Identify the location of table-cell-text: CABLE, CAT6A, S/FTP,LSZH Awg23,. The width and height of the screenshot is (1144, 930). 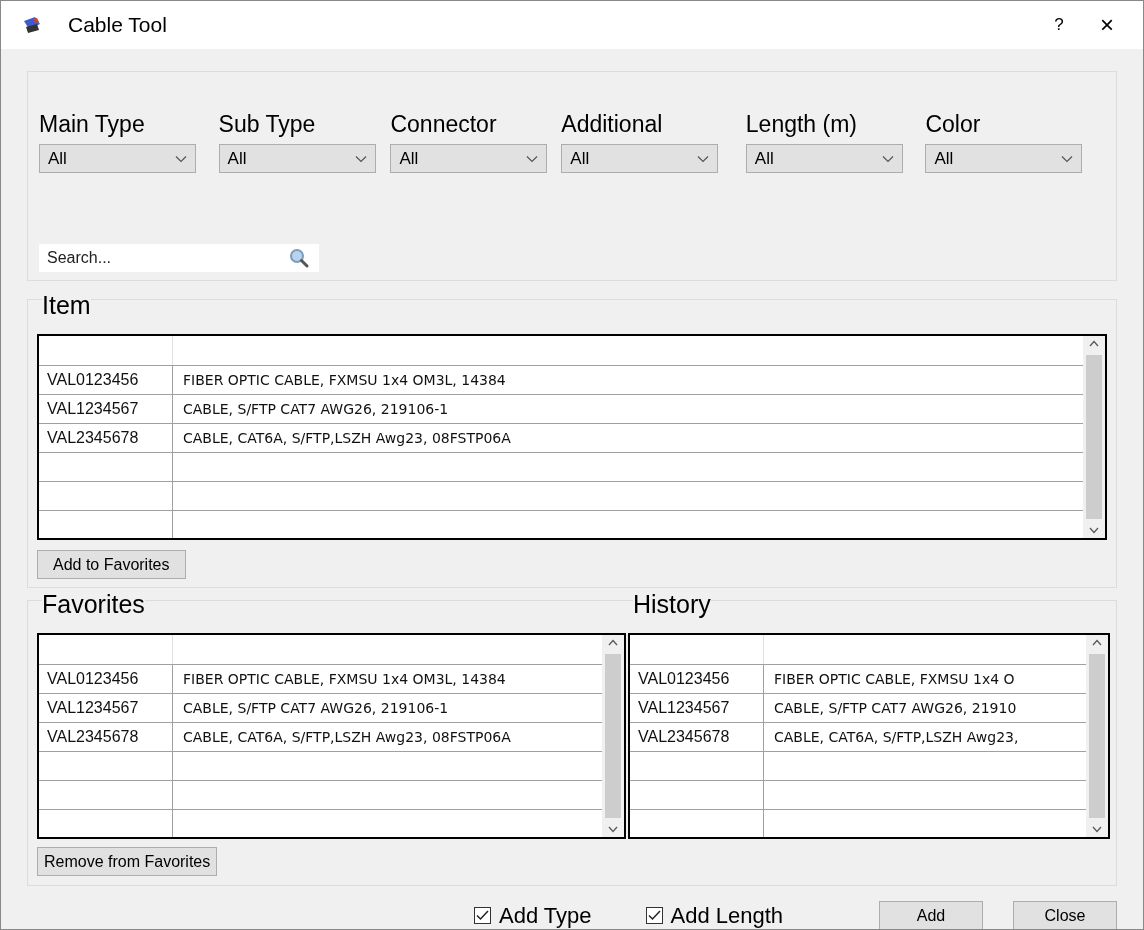
(896, 737).